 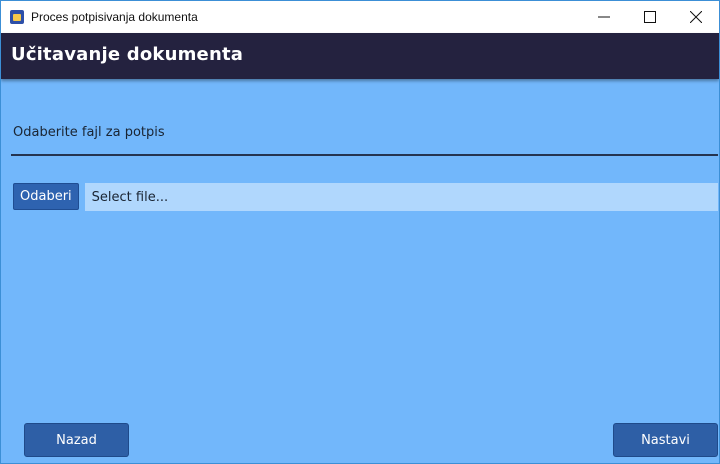 I want to click on maximize-icon, so click(x=650, y=17).